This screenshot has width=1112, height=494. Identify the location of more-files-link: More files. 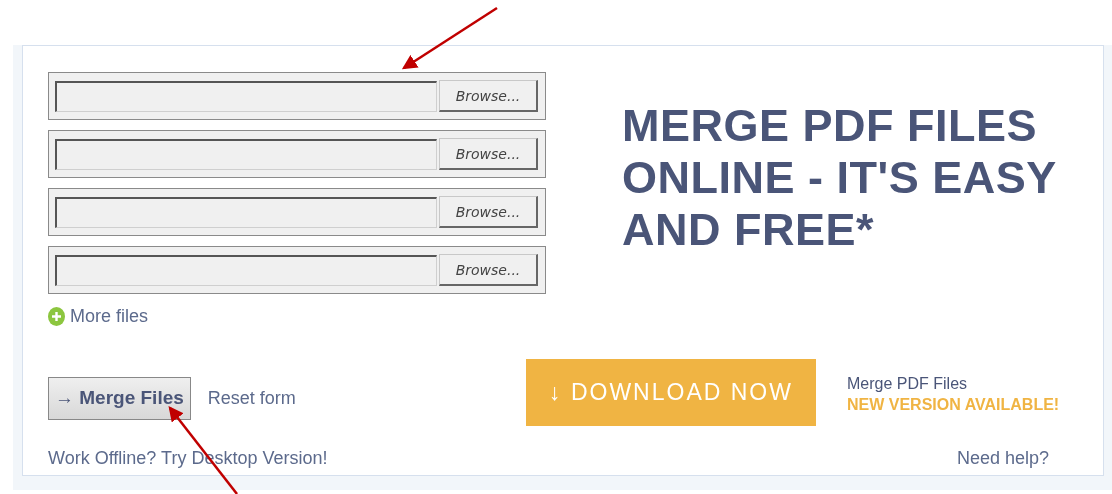
(109, 316).